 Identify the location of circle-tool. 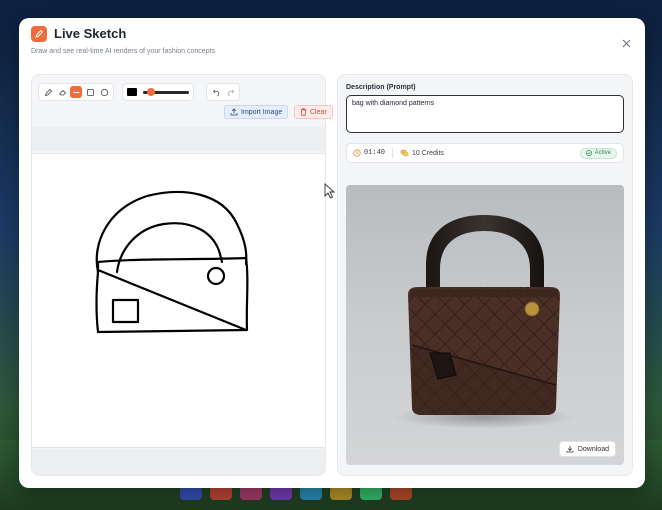
(104, 92).